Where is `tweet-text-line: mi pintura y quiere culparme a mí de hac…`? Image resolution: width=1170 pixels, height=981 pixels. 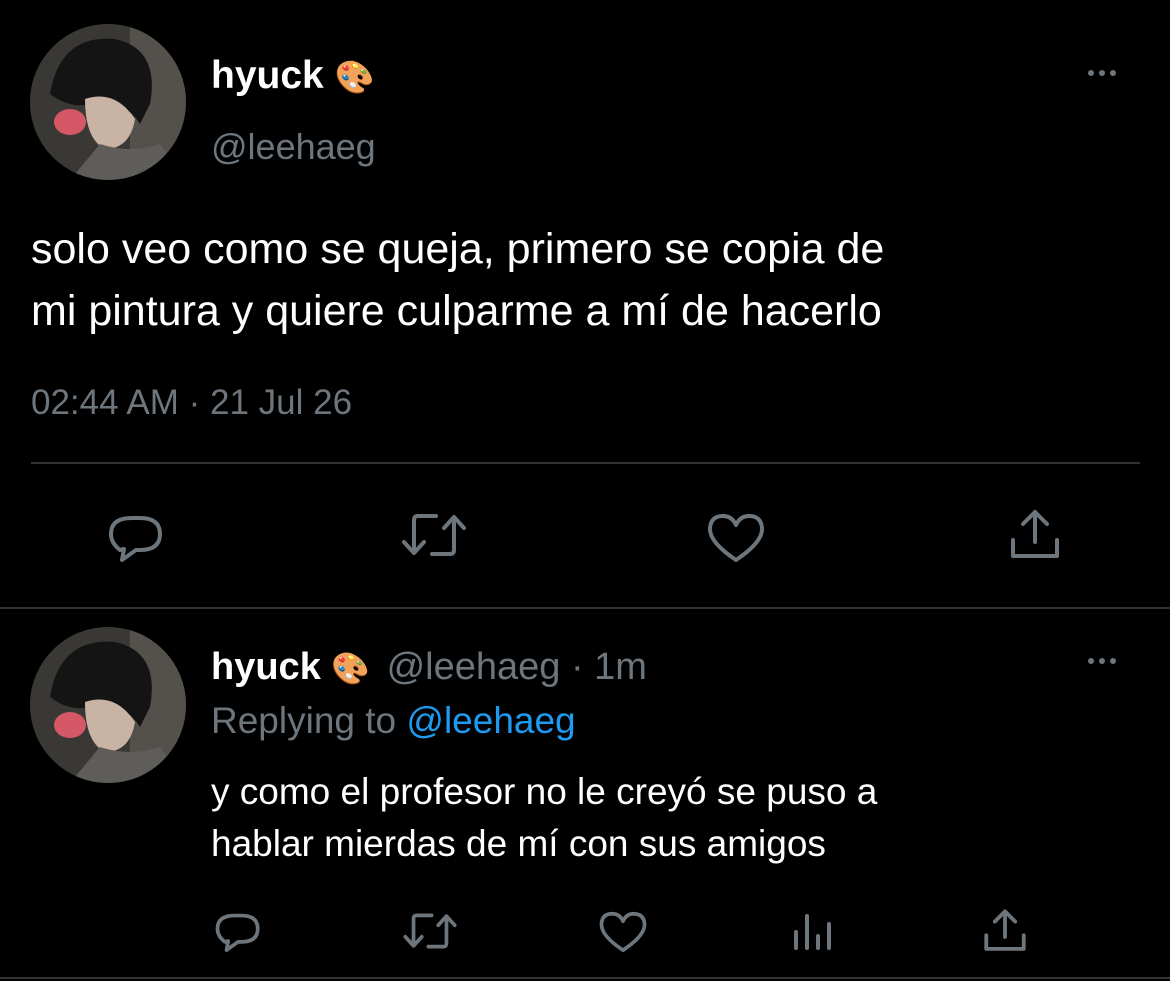 tweet-text-line: mi pintura y quiere culparme a mí de hac… is located at coordinates (456, 311).